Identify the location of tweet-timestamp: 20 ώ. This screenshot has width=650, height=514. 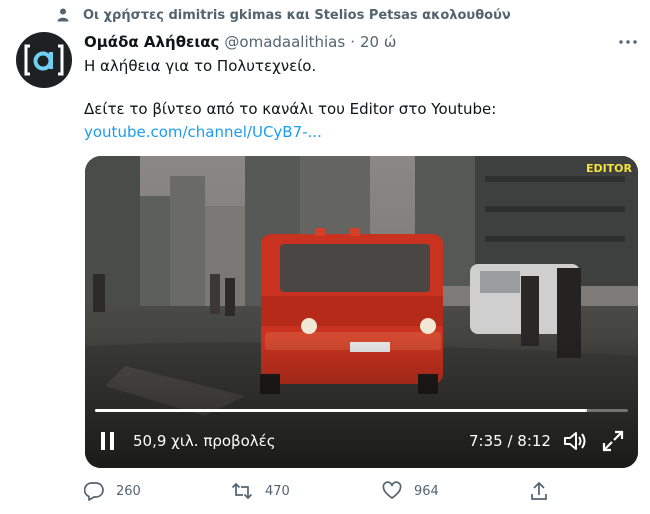
(378, 42).